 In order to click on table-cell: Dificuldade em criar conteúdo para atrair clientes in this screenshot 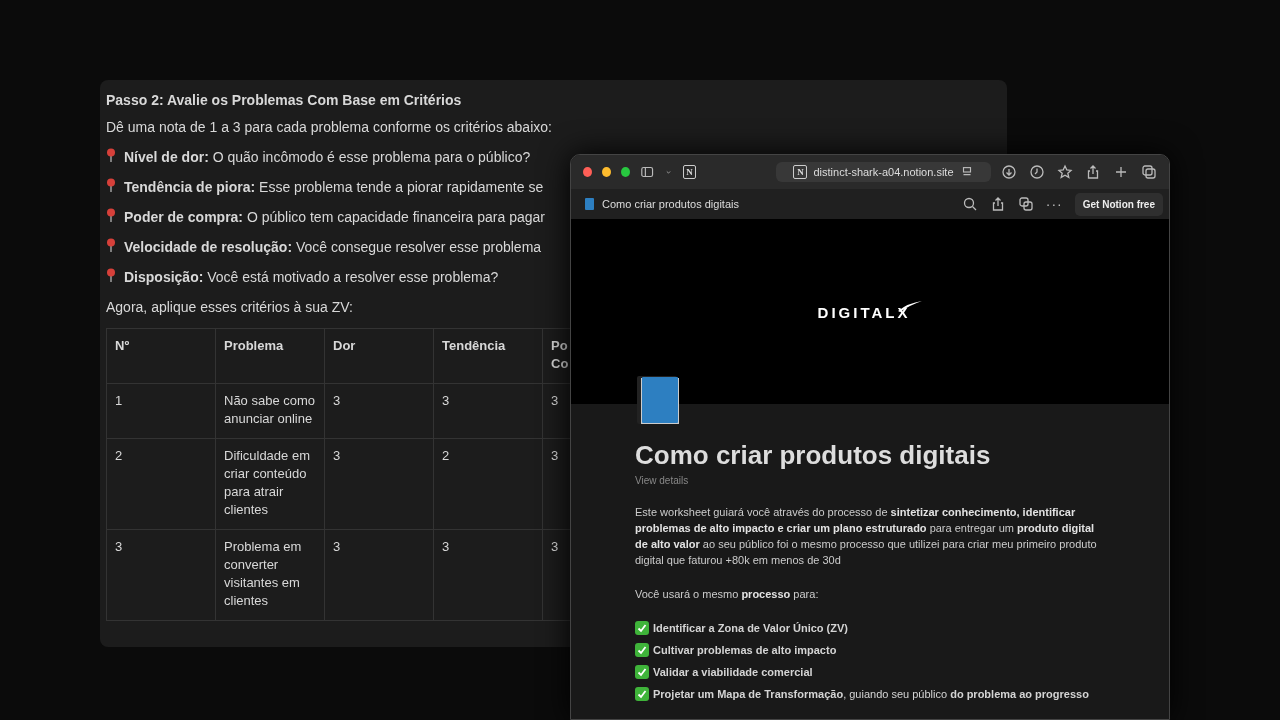, I will do `click(270, 484)`.